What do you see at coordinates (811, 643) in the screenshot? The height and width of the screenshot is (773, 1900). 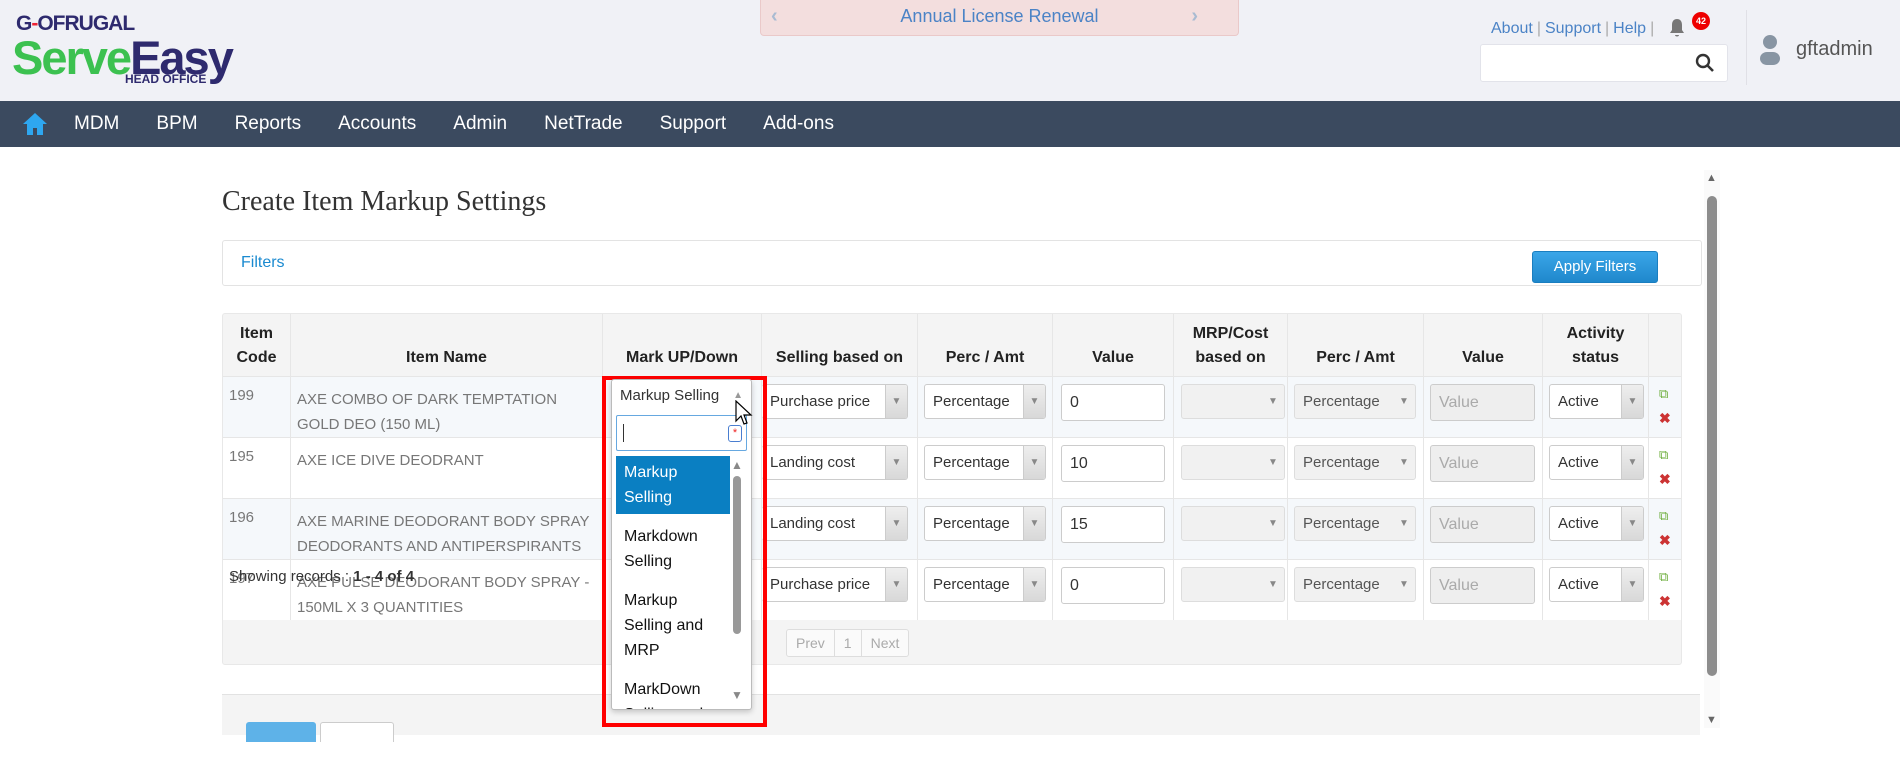 I see `prev-button: Prev` at bounding box center [811, 643].